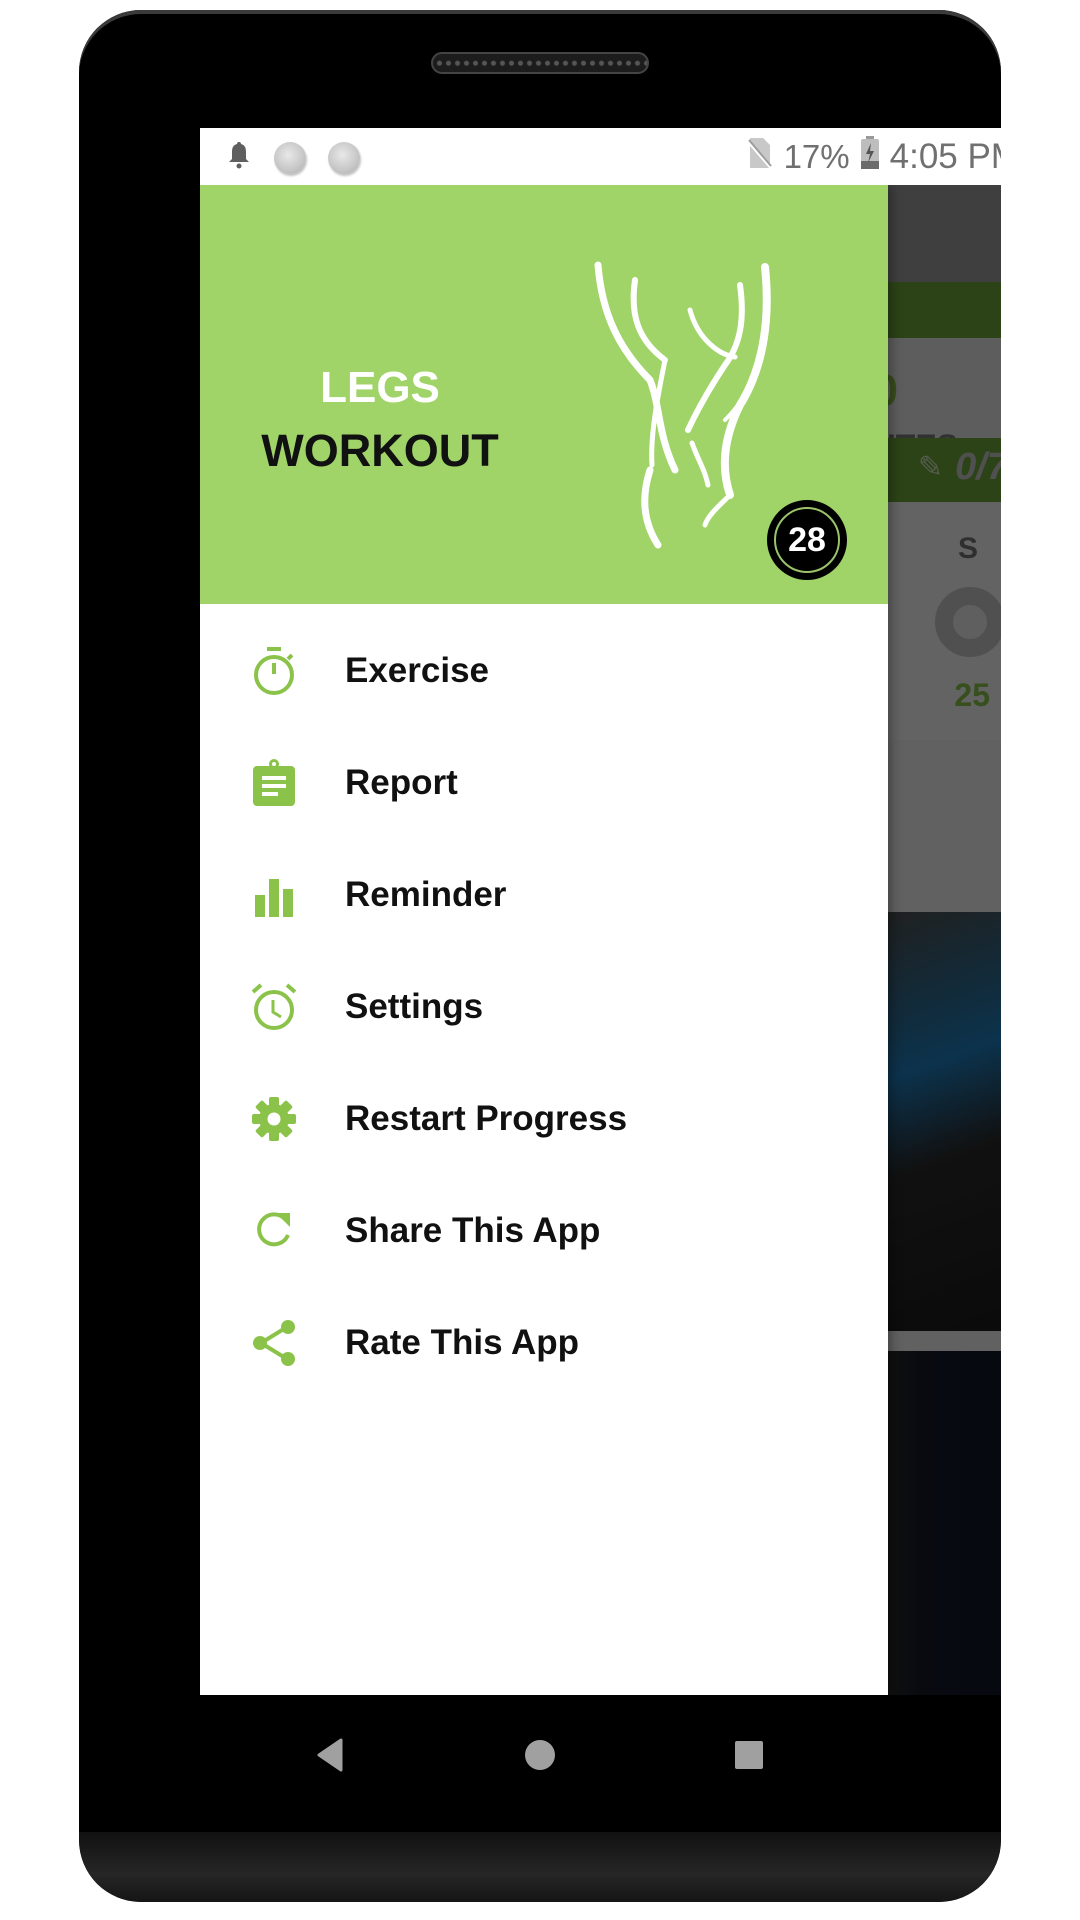 This screenshot has height=1920, width=1080. What do you see at coordinates (380, 450) in the screenshot?
I see `app-title-line2: WORKOUT` at bounding box center [380, 450].